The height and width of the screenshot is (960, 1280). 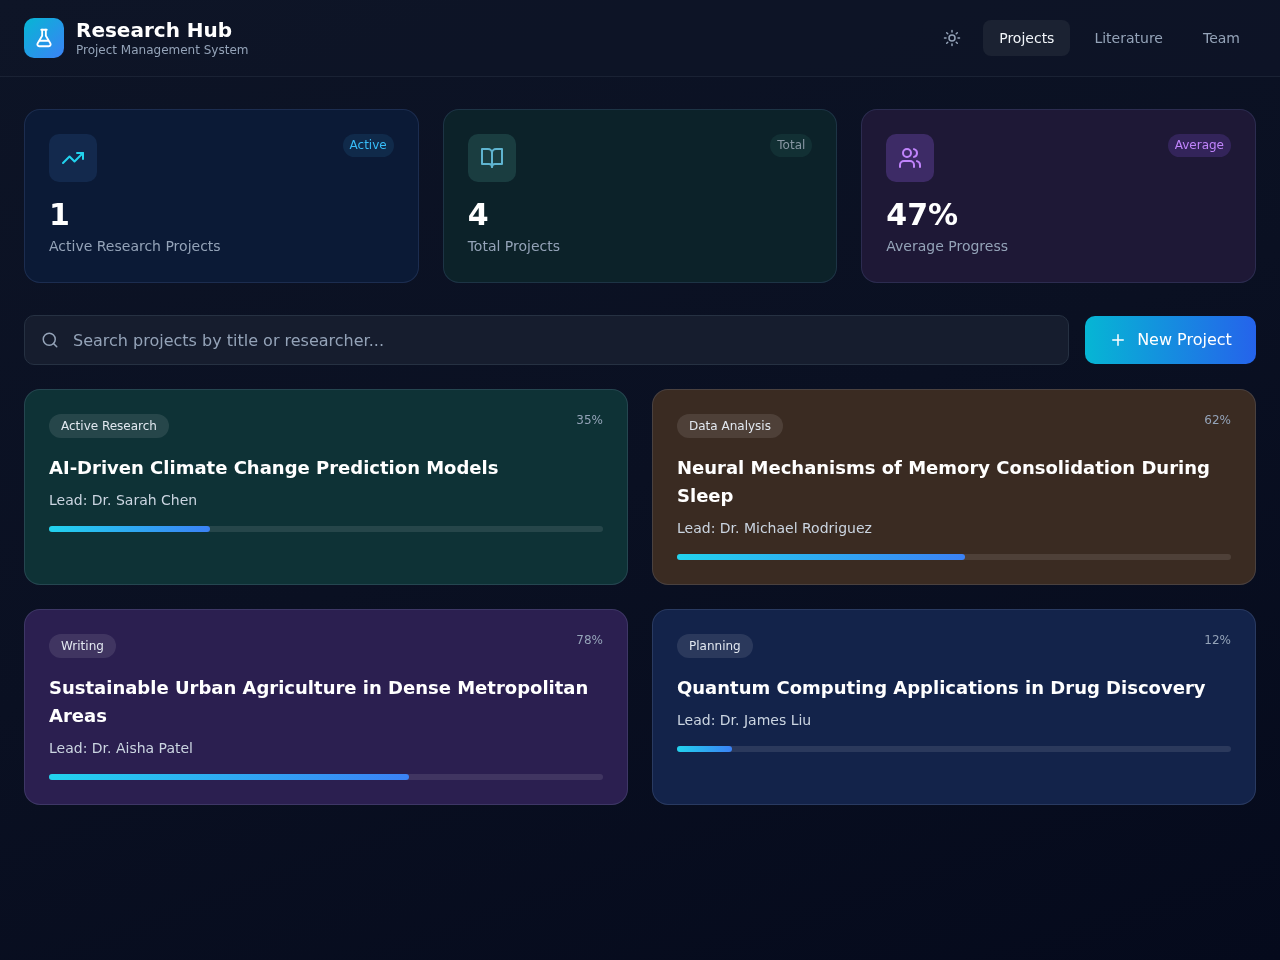 What do you see at coordinates (947, 246) in the screenshot?
I see `stat-label: Average Progress` at bounding box center [947, 246].